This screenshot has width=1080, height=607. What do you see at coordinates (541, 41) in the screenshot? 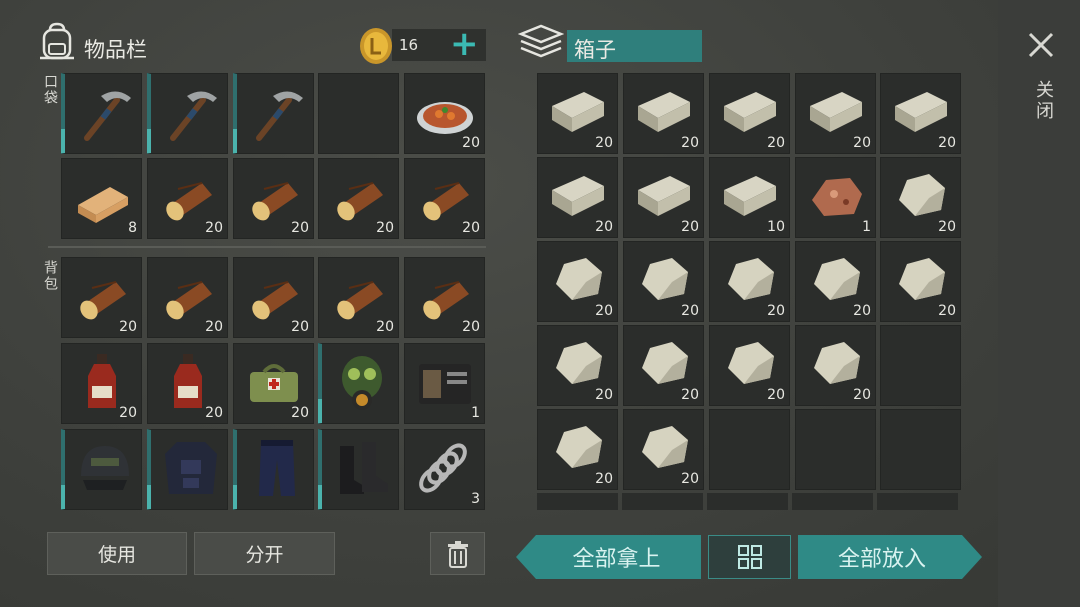
I see `box-stack-icon` at bounding box center [541, 41].